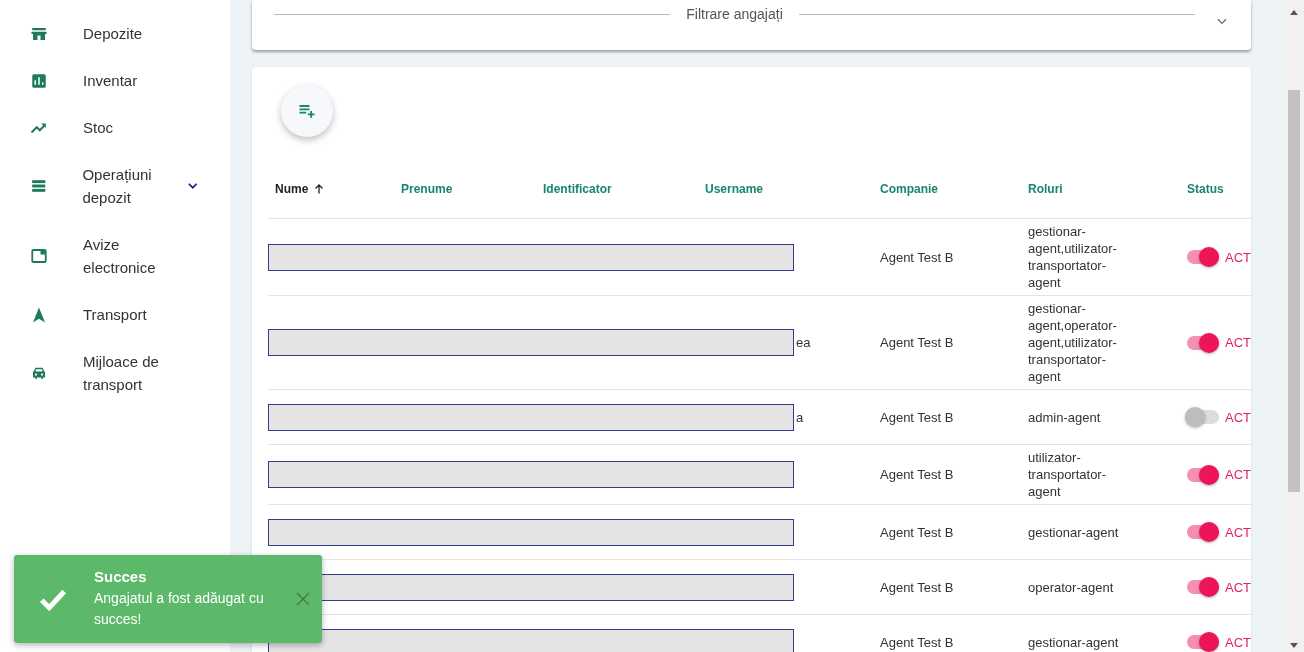  I want to click on column-header: Prenume, so click(465, 189).